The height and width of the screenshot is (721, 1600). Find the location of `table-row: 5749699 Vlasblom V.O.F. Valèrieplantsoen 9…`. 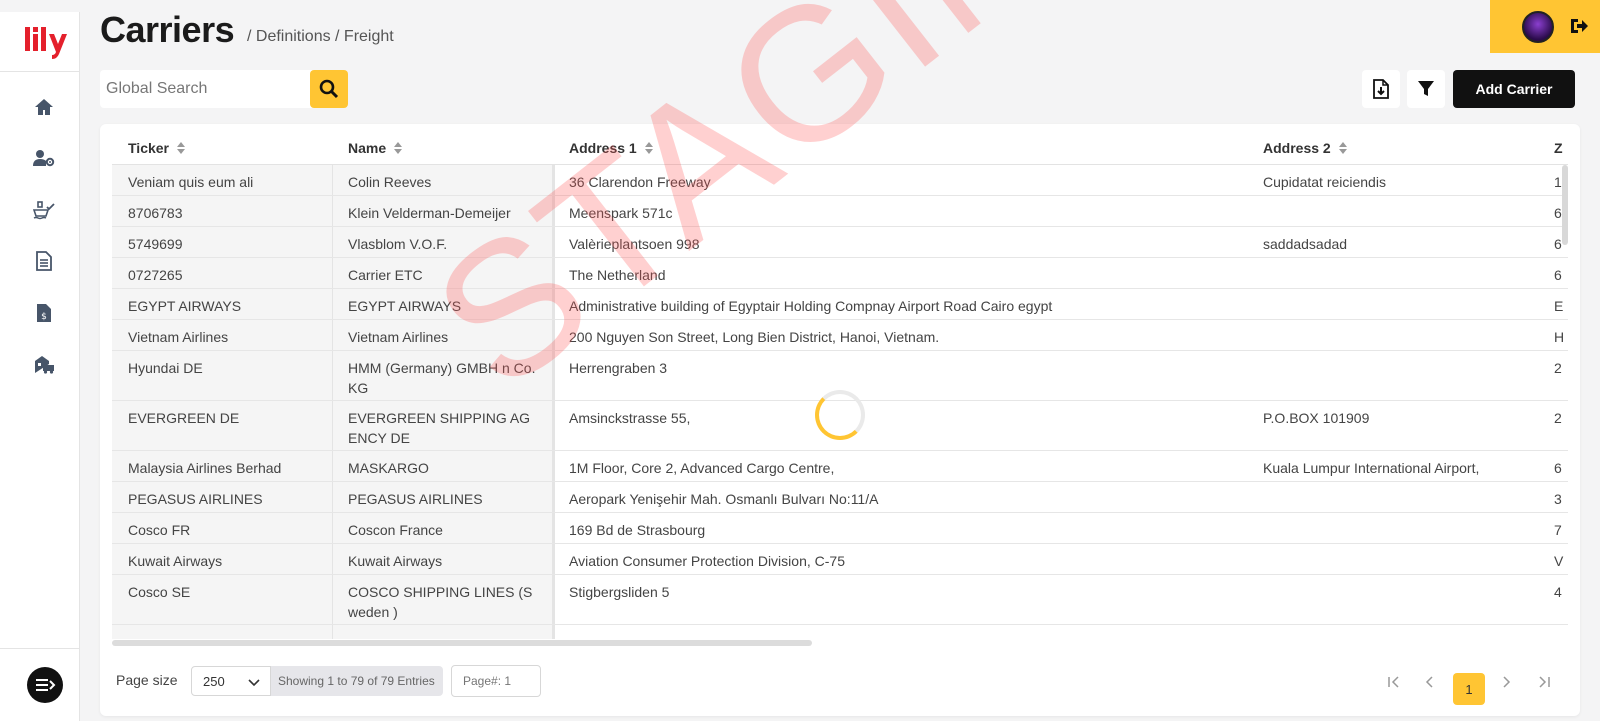

table-row: 5749699 Vlasblom V.O.F. Valèrieplantsoen 9… is located at coordinates (840, 242).